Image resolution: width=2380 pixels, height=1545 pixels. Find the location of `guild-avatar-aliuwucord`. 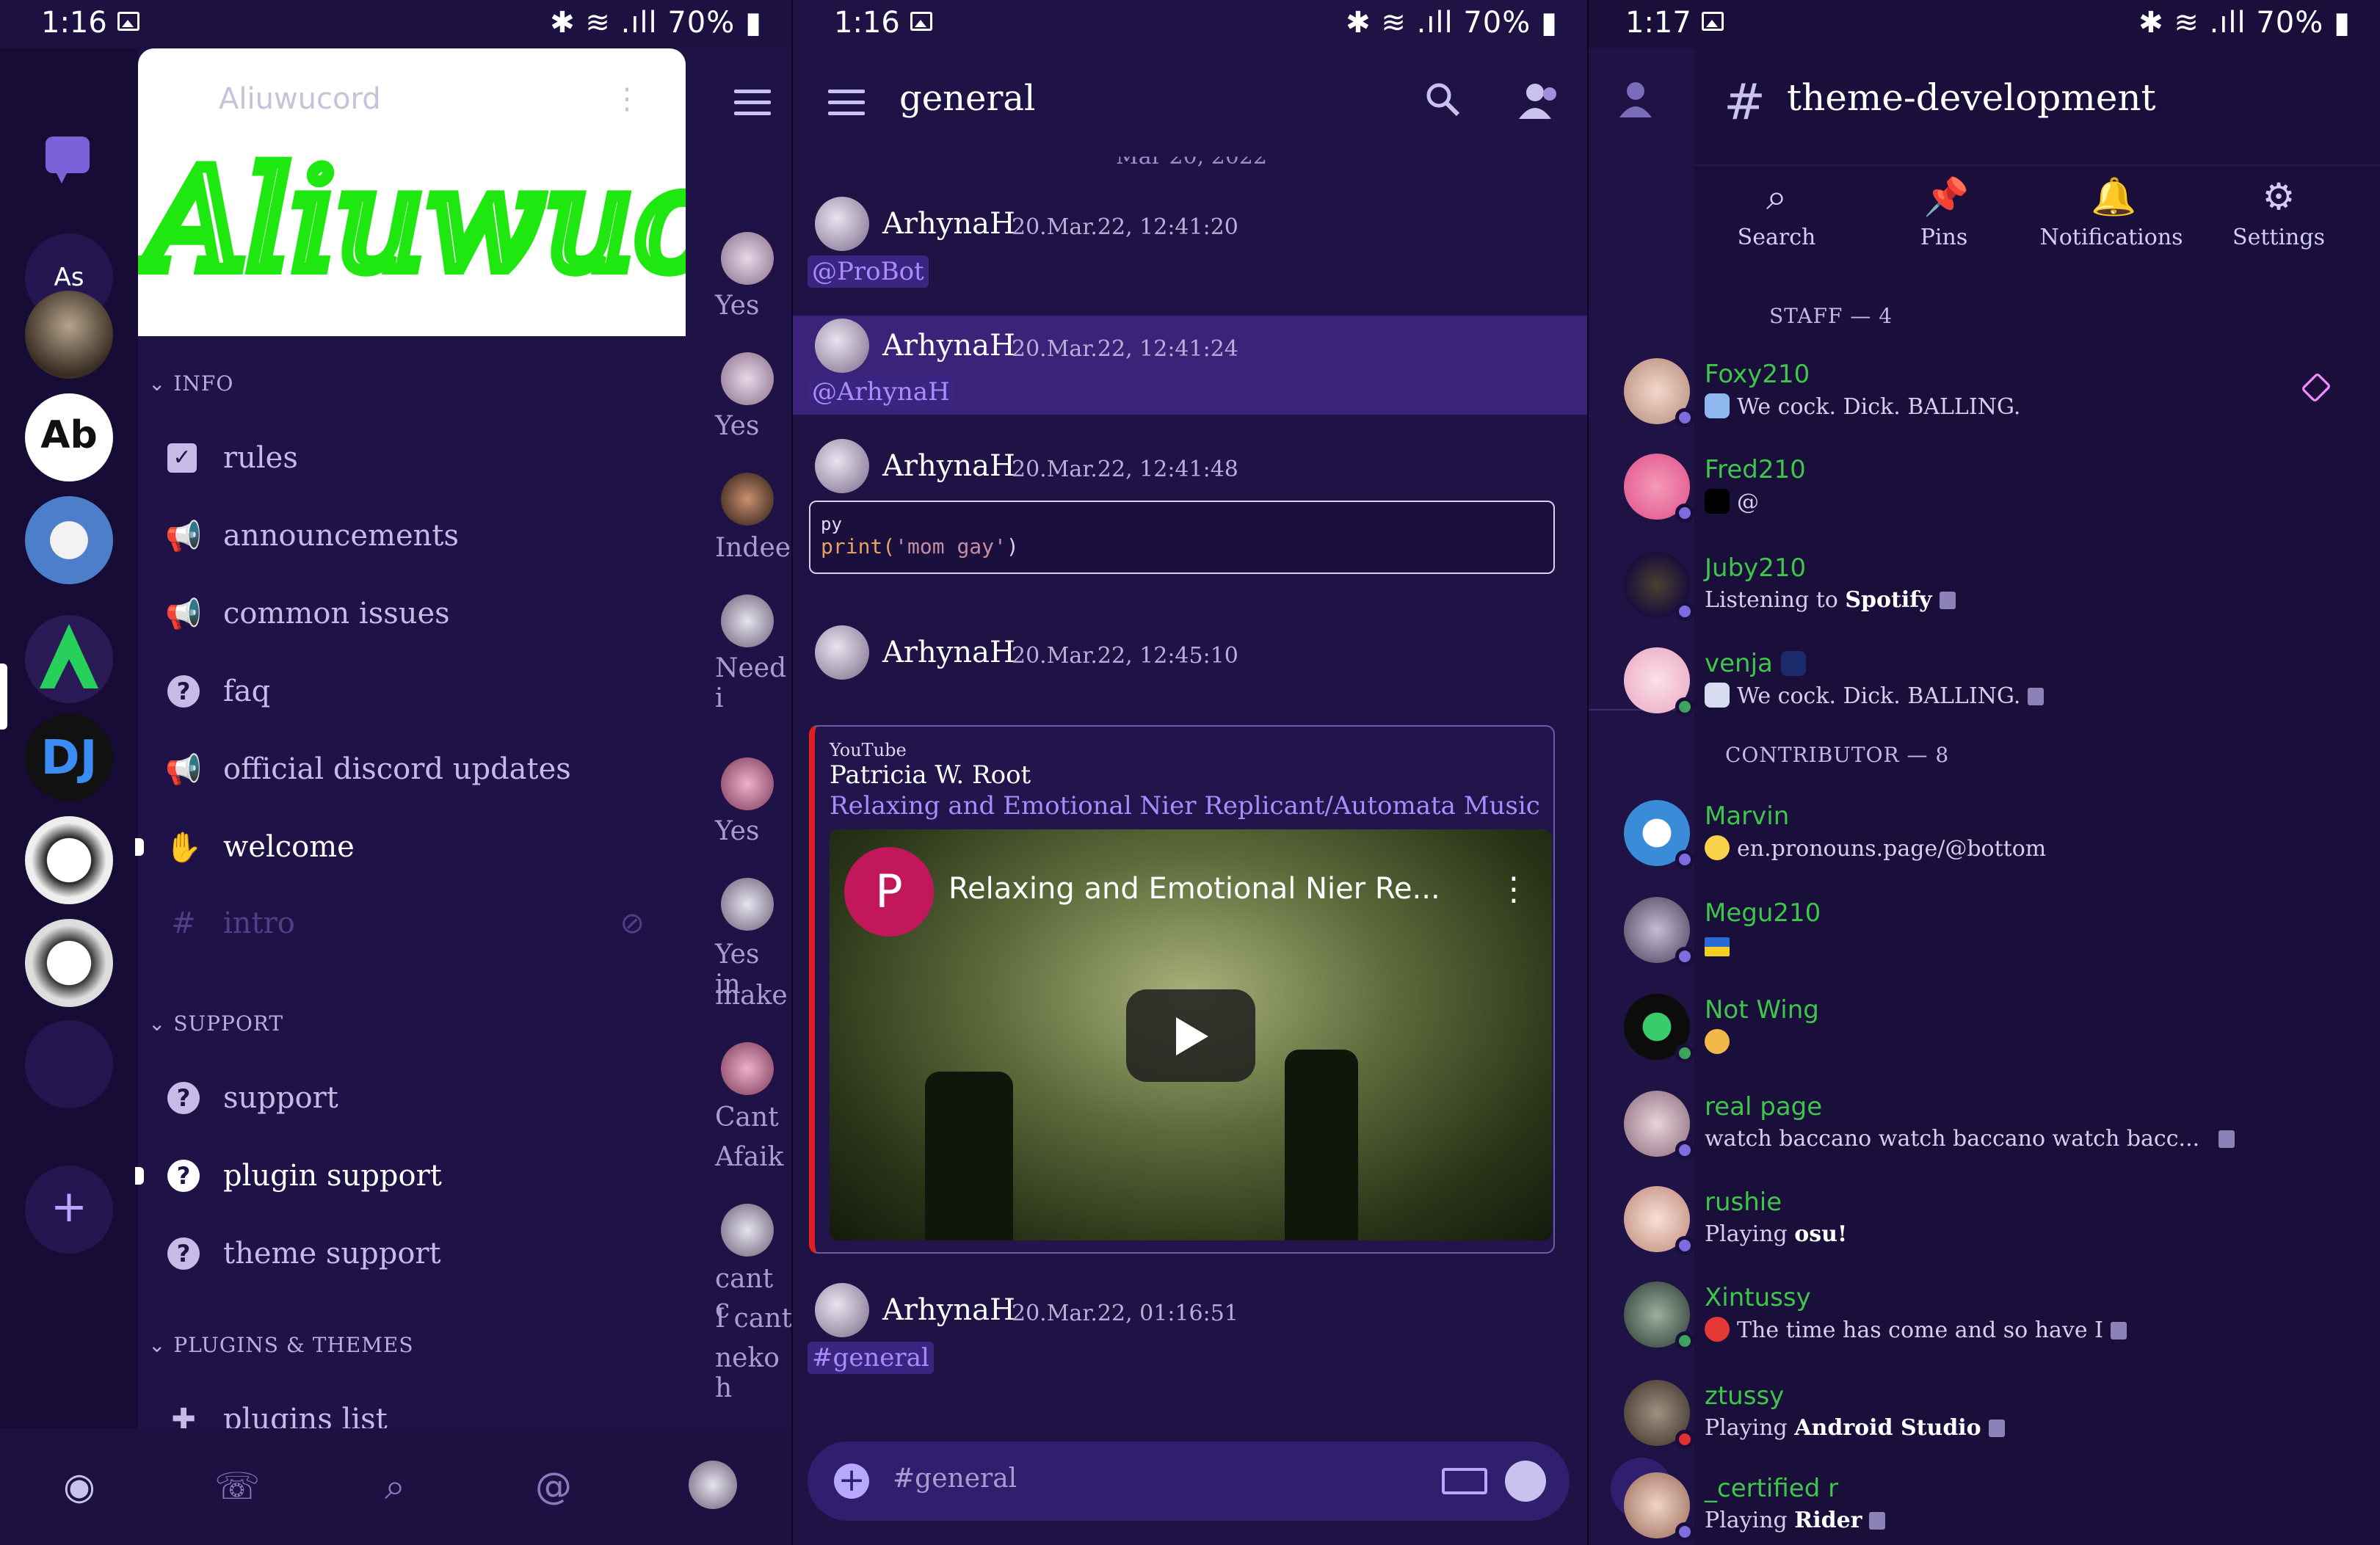

guild-avatar-aliuwucord is located at coordinates (69, 659).